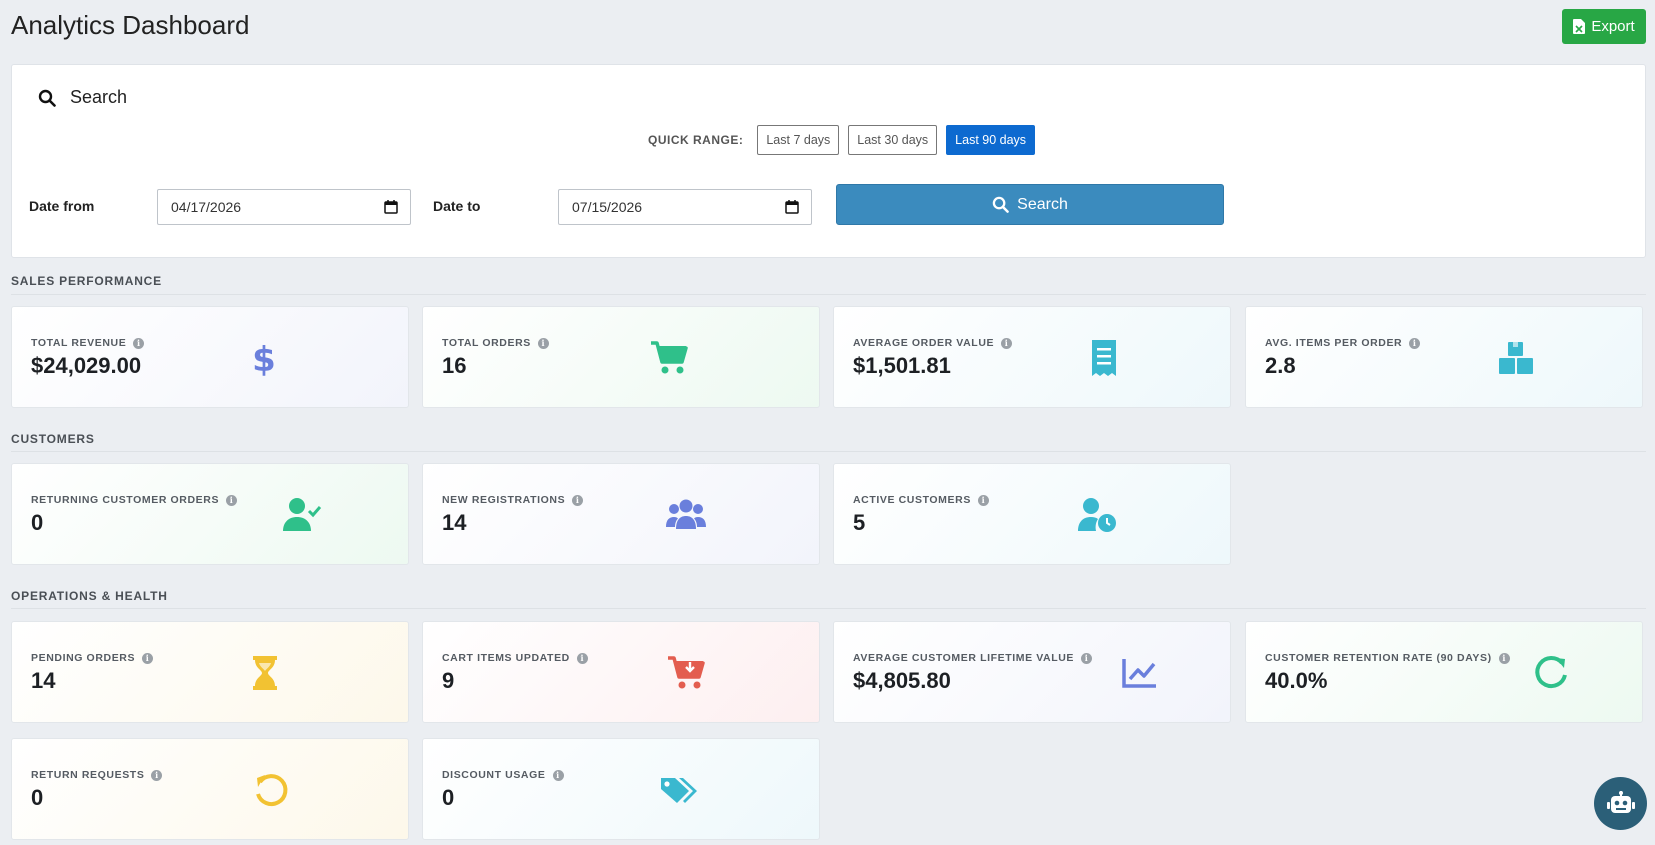 Image resolution: width=1655 pixels, height=845 pixels. I want to click on cart-arrow-down-icon, so click(686, 673).